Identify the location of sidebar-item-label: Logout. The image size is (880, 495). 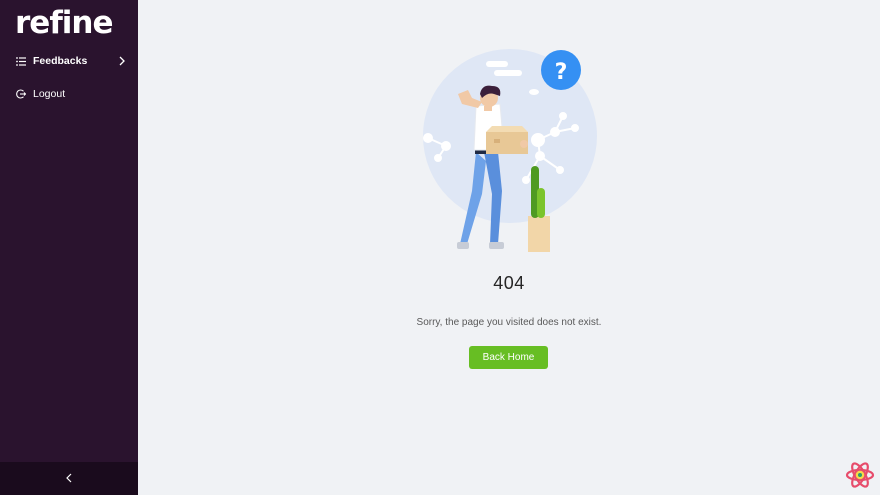
(49, 94).